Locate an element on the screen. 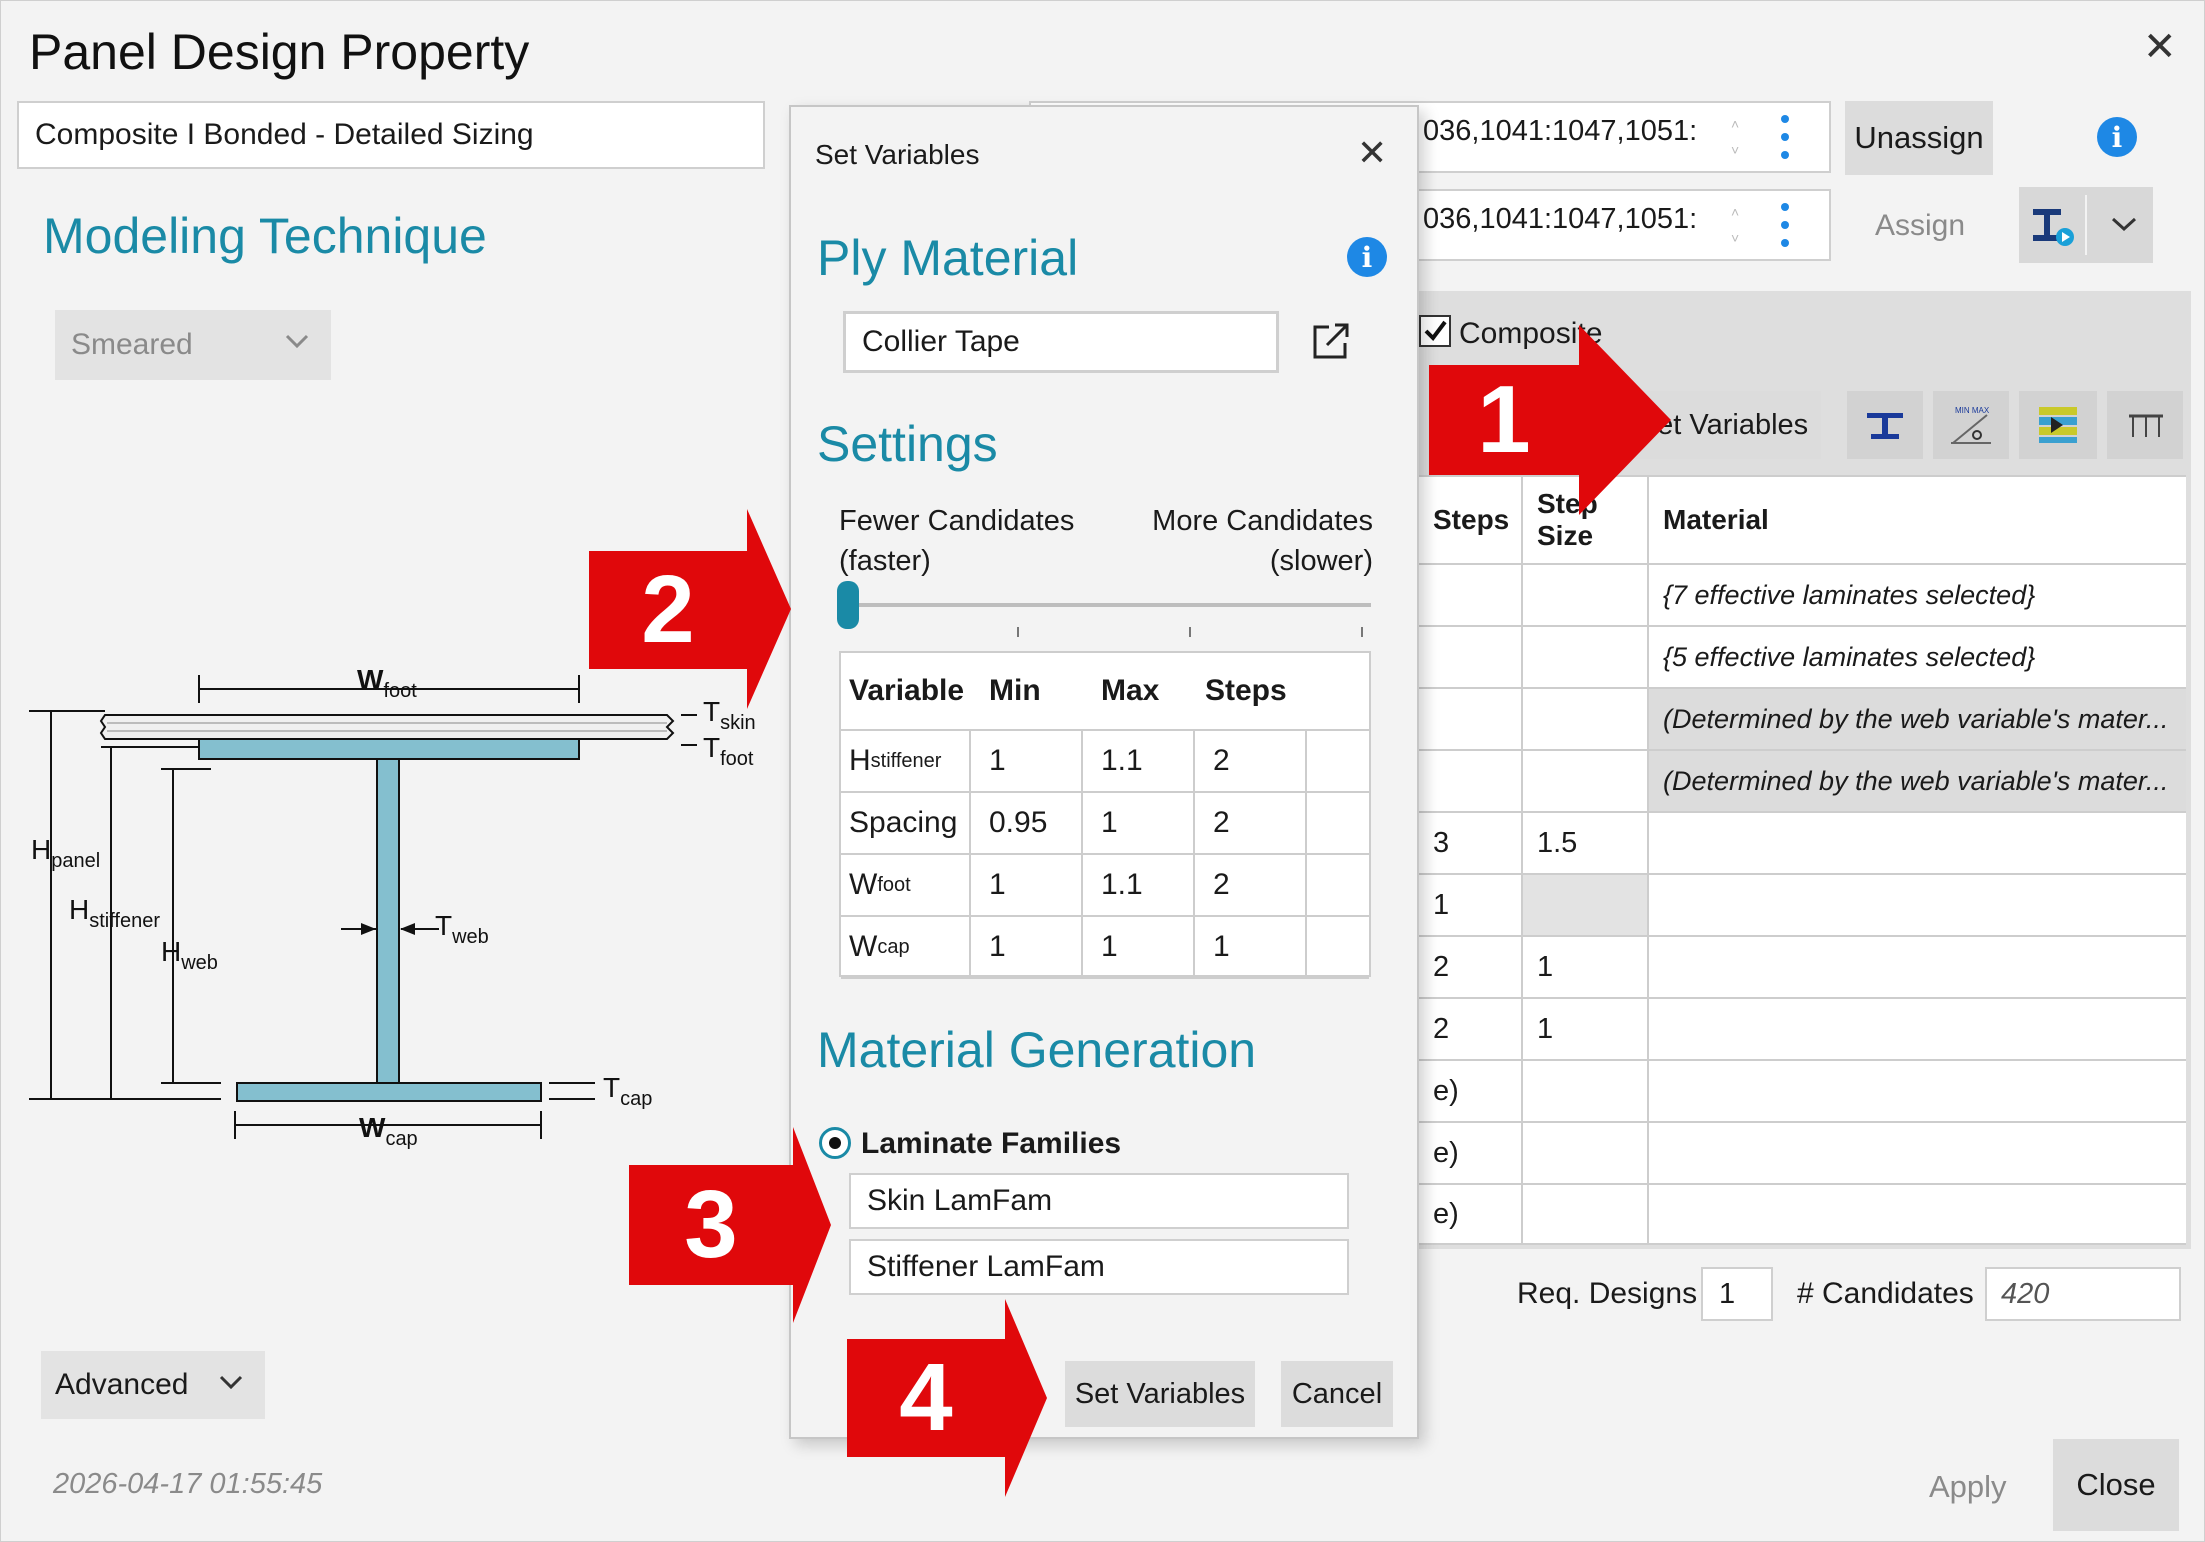 The height and width of the screenshot is (1542, 2205). min-max-icon: MIN MAX is located at coordinates (1971, 425).